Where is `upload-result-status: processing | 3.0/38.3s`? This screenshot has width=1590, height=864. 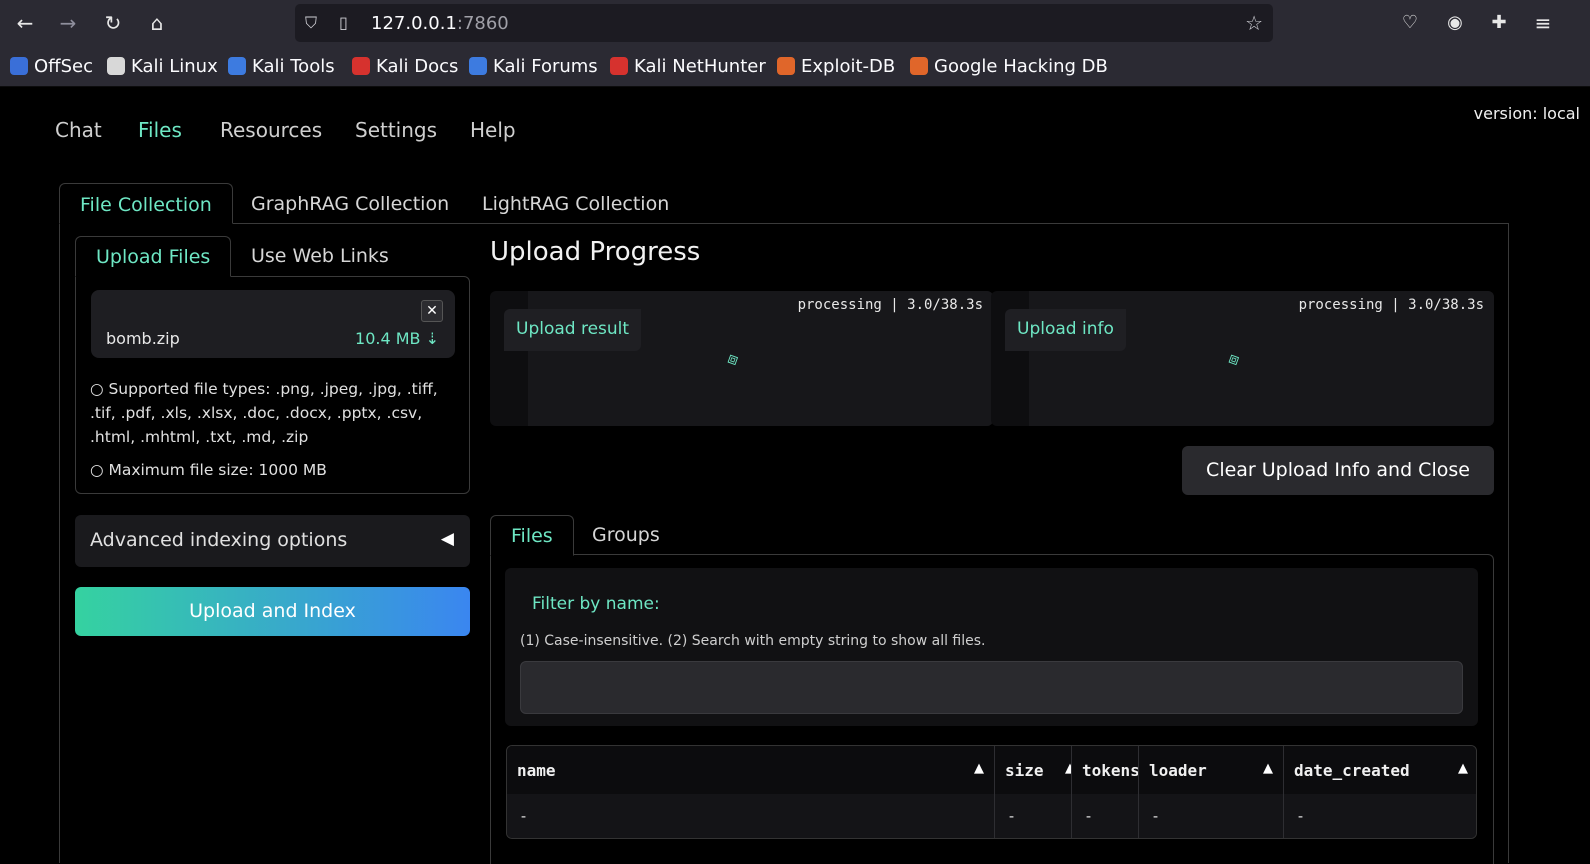
upload-result-status: processing | 3.0/38.3s is located at coordinates (890, 305).